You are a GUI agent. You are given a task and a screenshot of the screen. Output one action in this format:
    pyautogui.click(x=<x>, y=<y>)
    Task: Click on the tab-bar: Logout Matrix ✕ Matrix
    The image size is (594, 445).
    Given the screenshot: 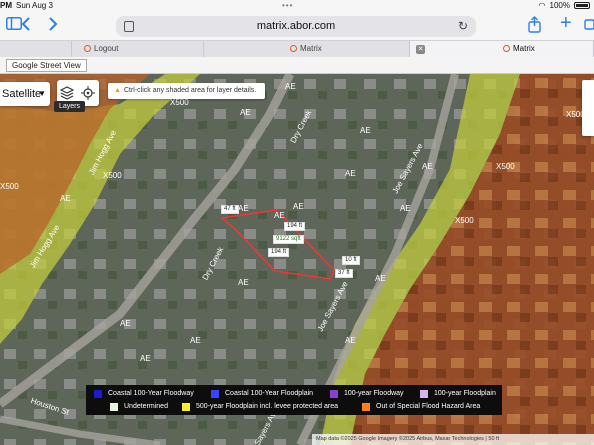 What is the action you would take?
    pyautogui.click(x=297, y=49)
    